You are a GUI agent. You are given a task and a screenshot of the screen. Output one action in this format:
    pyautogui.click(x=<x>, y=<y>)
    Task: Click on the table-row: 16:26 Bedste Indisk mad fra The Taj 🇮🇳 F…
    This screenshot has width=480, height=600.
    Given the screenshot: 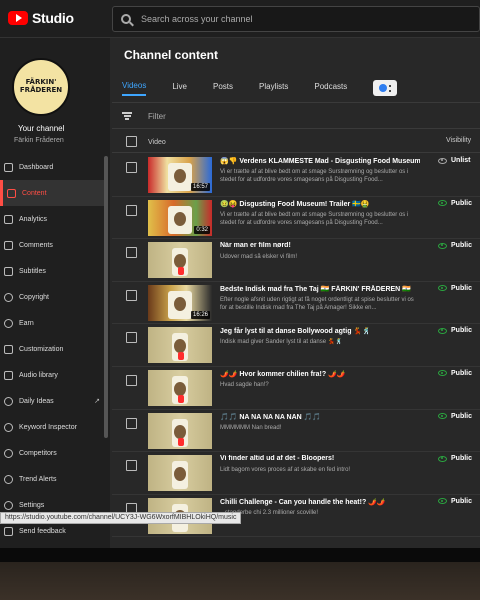 What is the action you would take?
    pyautogui.click(x=296, y=303)
    